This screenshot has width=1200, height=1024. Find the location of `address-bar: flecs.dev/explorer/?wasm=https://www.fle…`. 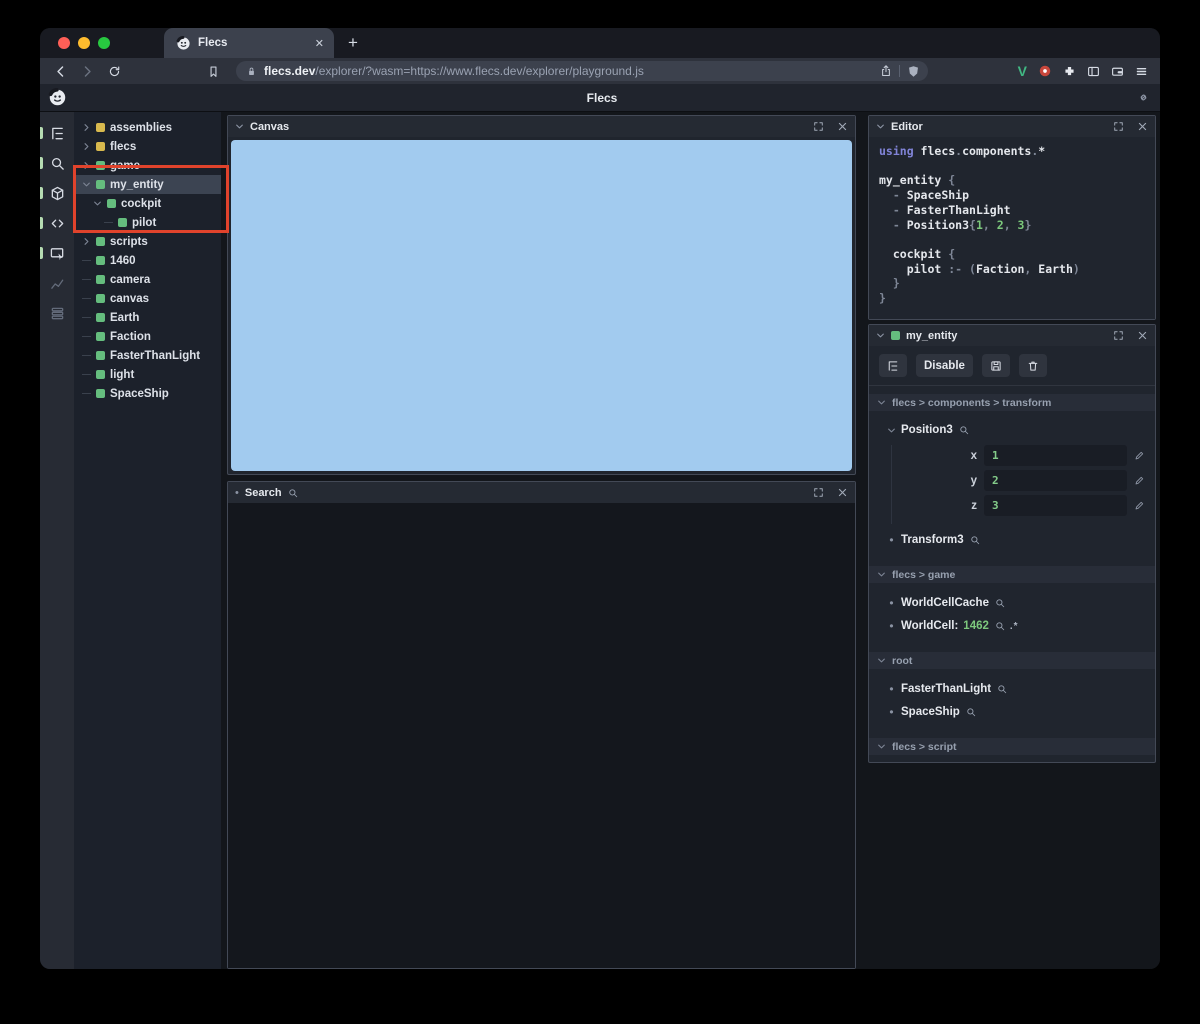

address-bar: flecs.dev/explorer/?wasm=https://www.fle… is located at coordinates (582, 71).